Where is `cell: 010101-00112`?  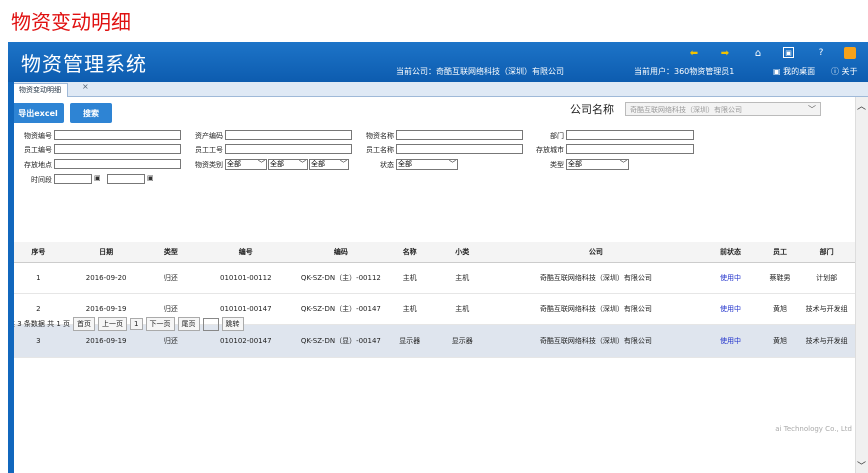 cell: 010101-00112 is located at coordinates (246, 278).